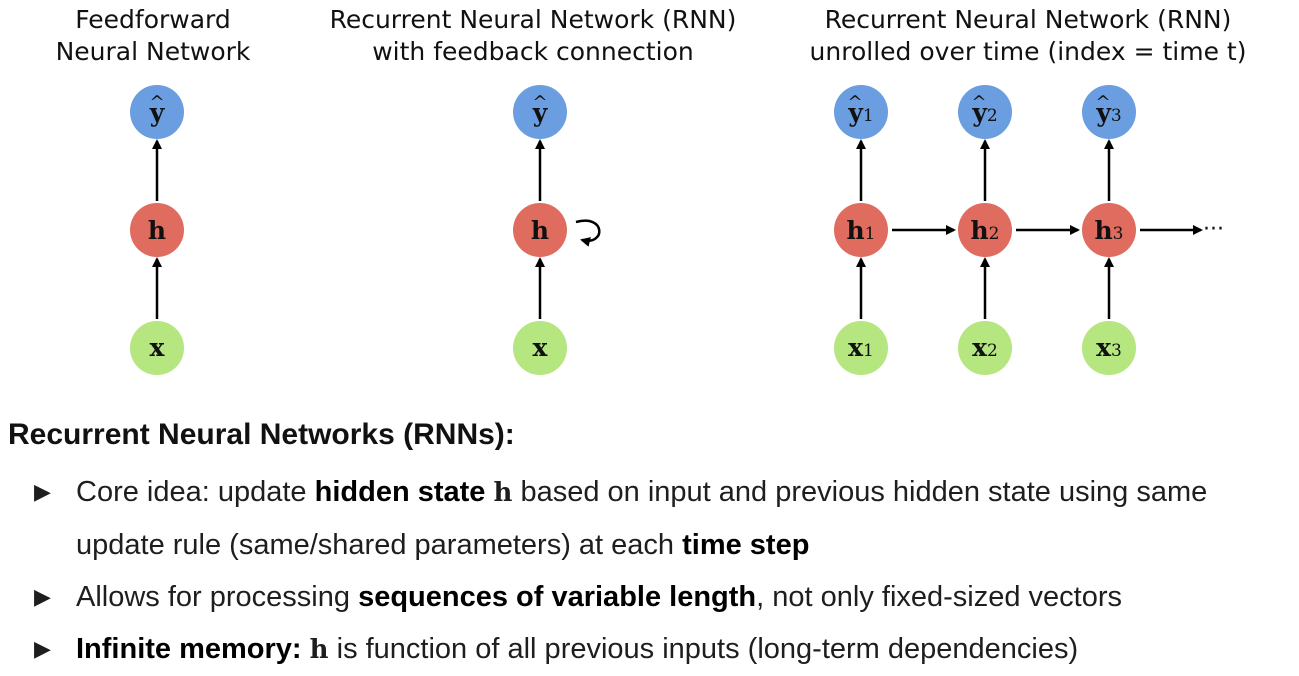 Image resolution: width=1299 pixels, height=676 pixels. I want to click on node-input-1: x1, so click(861, 348).